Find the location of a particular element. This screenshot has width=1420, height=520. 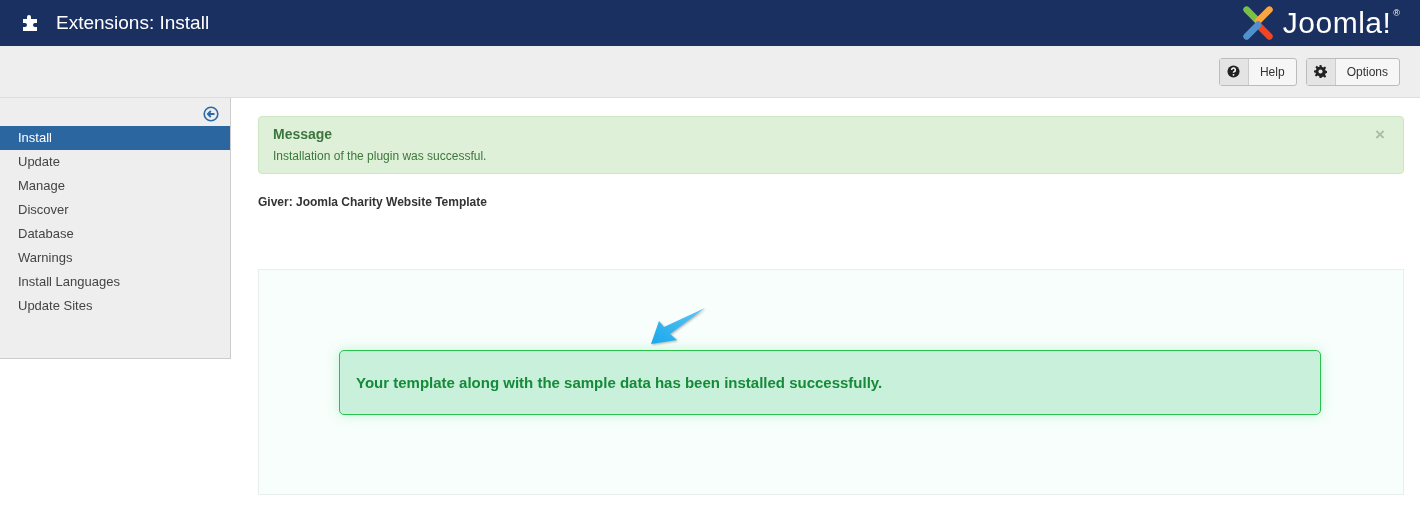

sidebar-item: Update Sites is located at coordinates (115, 306).